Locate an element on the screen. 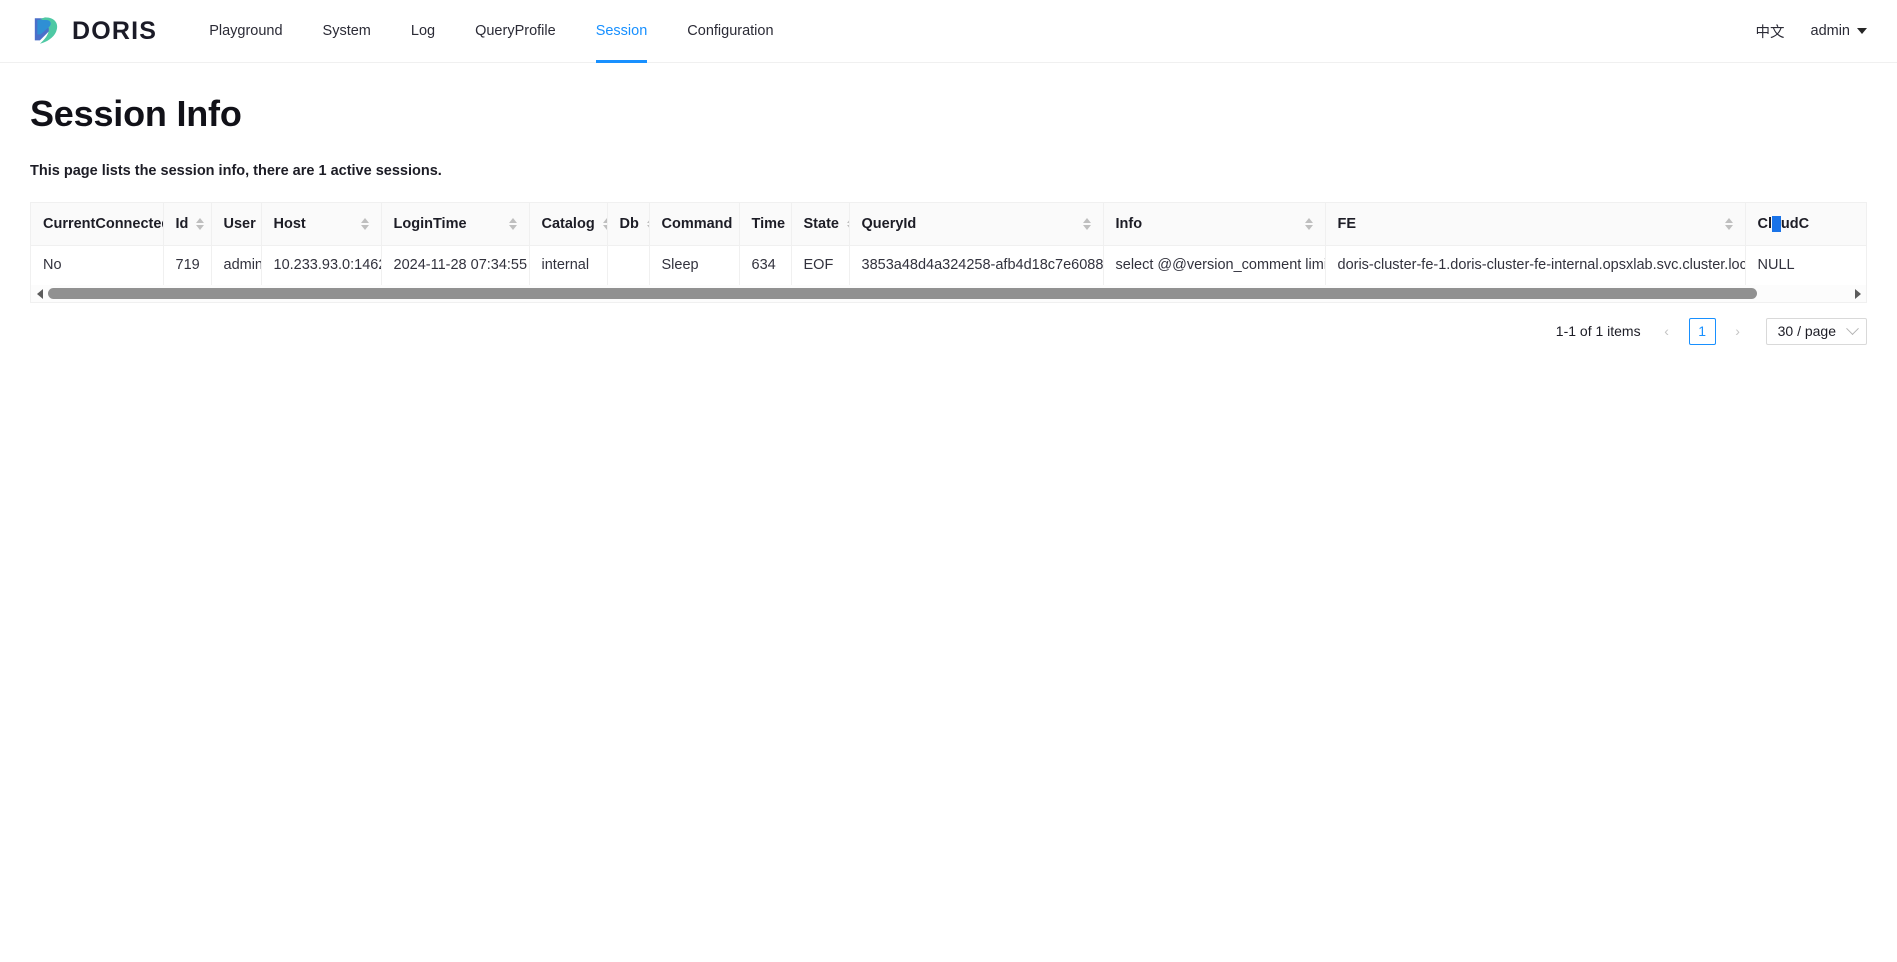  column-header-queryid: QueryId is located at coordinates (976, 224).